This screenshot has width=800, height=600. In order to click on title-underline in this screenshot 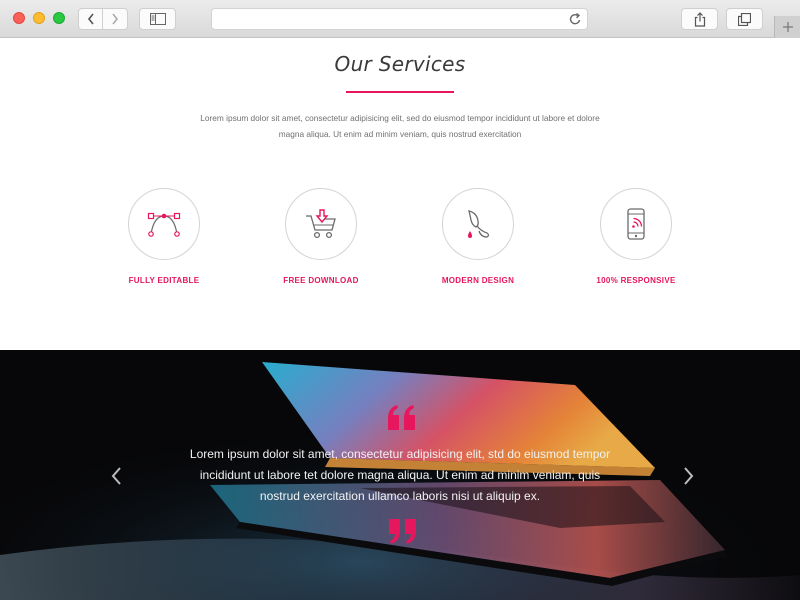, I will do `click(400, 92)`.